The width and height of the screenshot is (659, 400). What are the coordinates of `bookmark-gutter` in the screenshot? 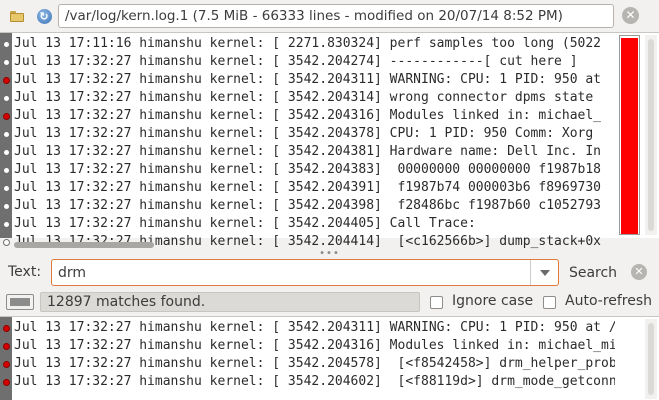 It's located at (6, 139).